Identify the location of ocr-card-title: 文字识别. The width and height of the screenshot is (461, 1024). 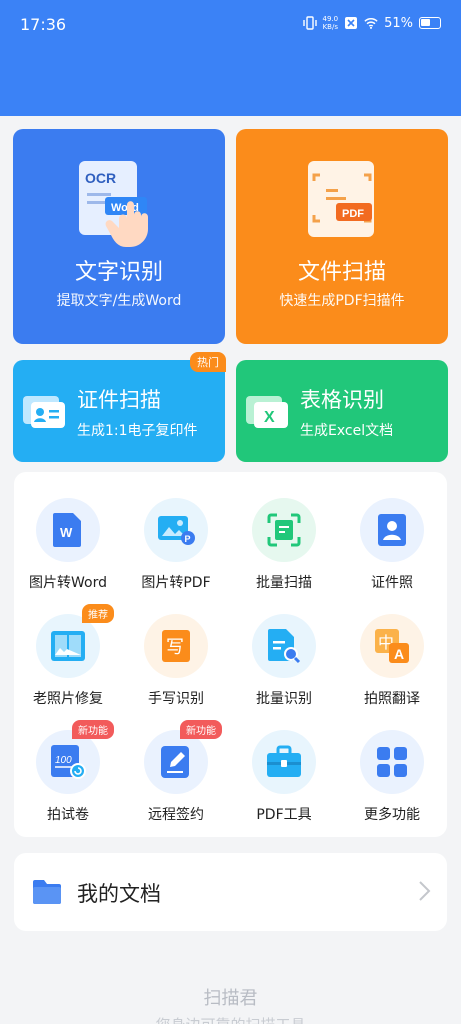
(118, 272).